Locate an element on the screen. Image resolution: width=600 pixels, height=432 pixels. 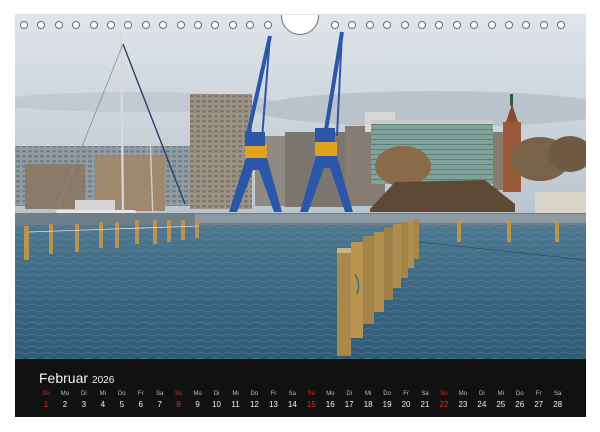
date-number: 3 is located at coordinates (84, 404).